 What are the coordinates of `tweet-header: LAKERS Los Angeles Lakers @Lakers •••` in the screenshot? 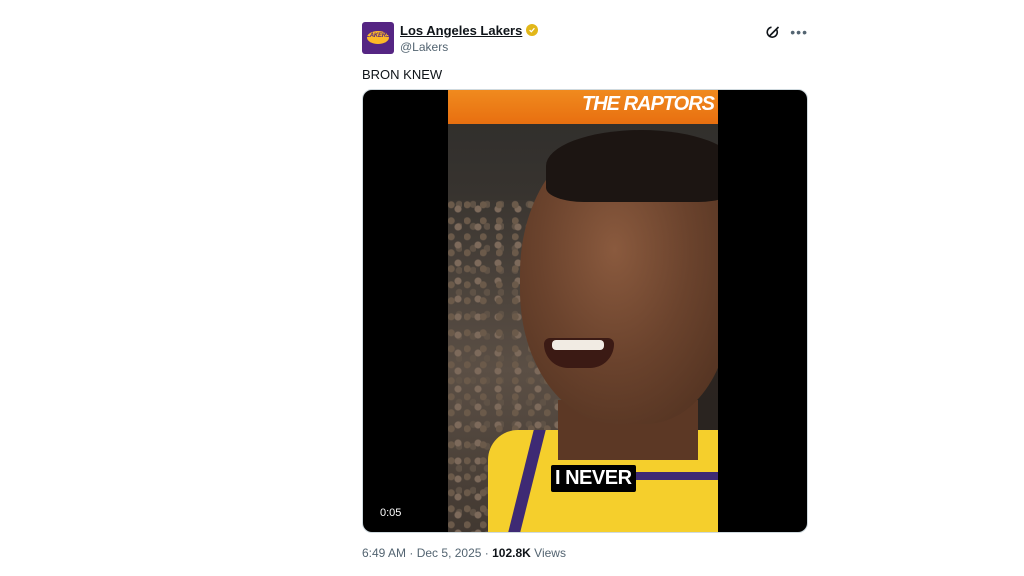 It's located at (585, 37).